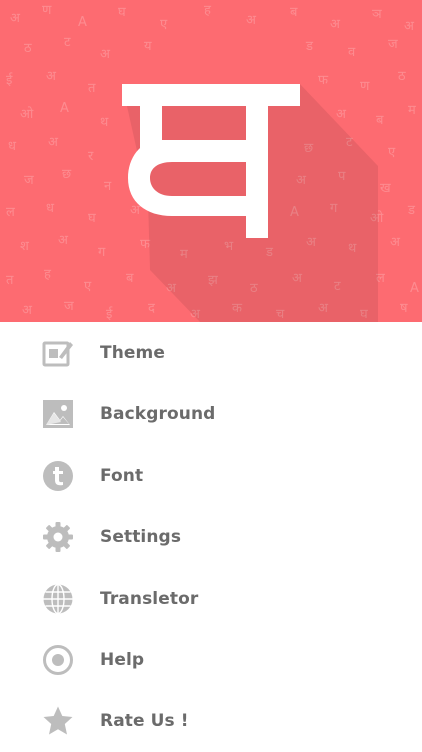  What do you see at coordinates (158, 414) in the screenshot?
I see `menu-item-label: Background` at bounding box center [158, 414].